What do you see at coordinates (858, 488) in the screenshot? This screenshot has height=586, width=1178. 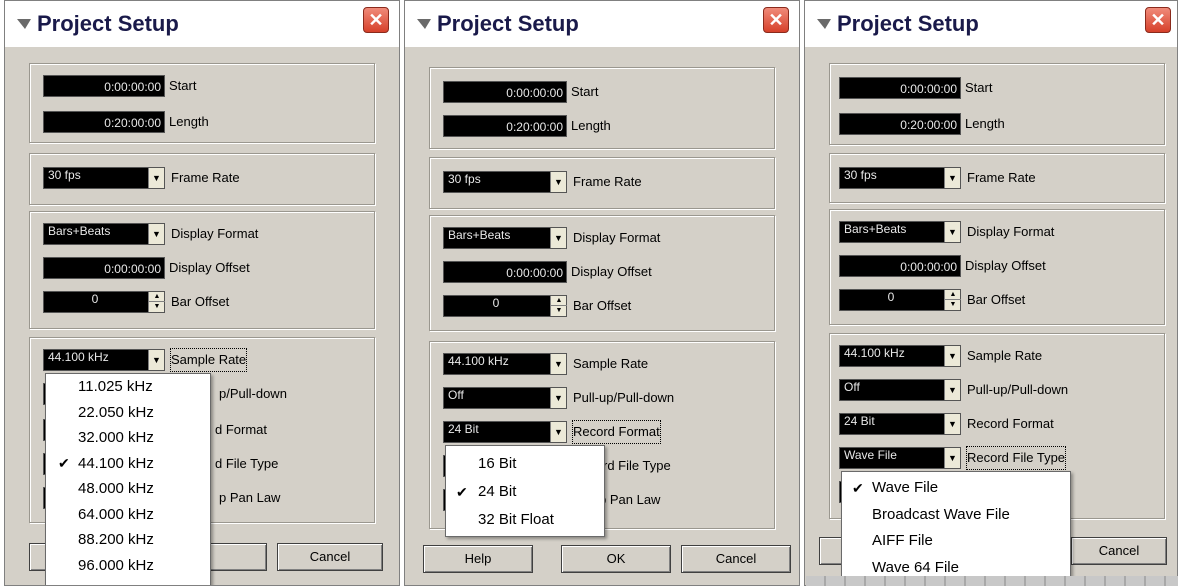 I see `check-icon: ✔` at bounding box center [858, 488].